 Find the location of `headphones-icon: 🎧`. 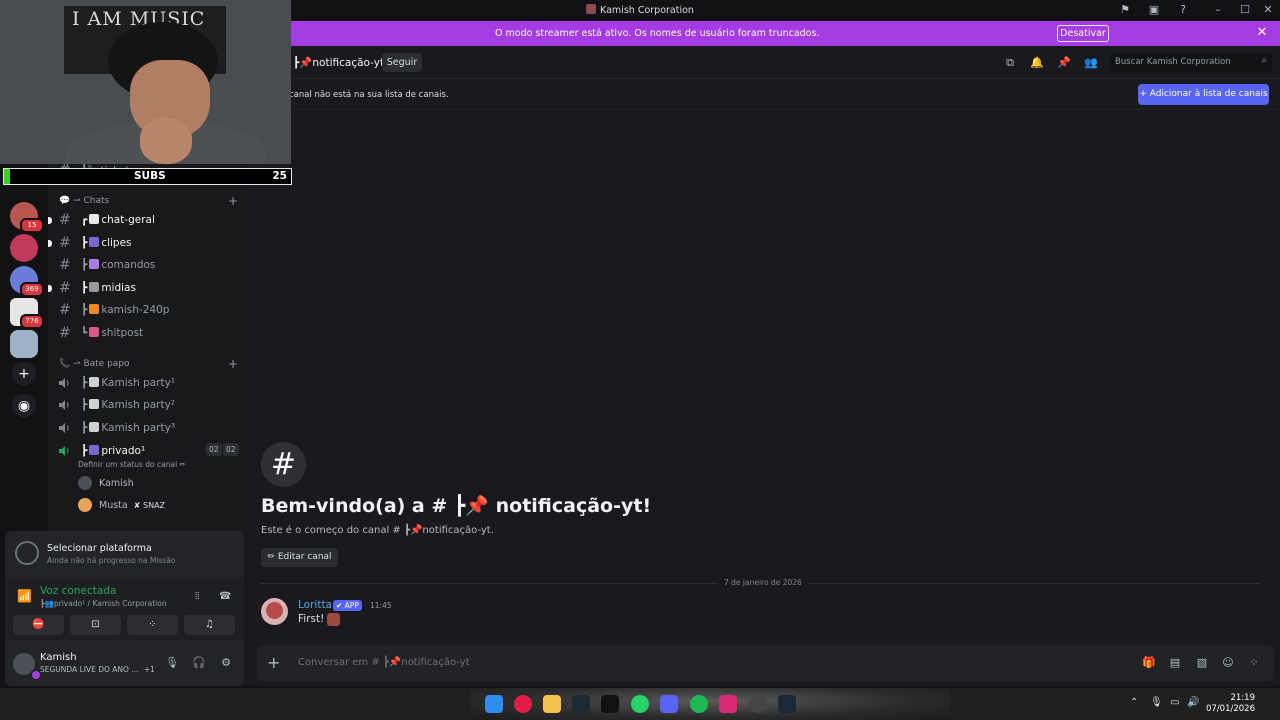

headphones-icon: 🎧 is located at coordinates (199, 663).